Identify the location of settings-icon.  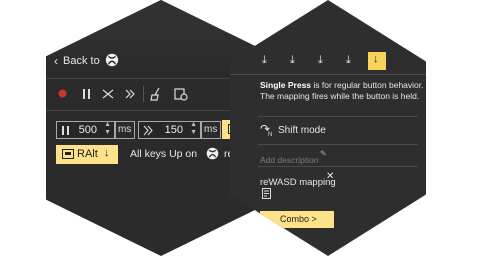
(181, 94).